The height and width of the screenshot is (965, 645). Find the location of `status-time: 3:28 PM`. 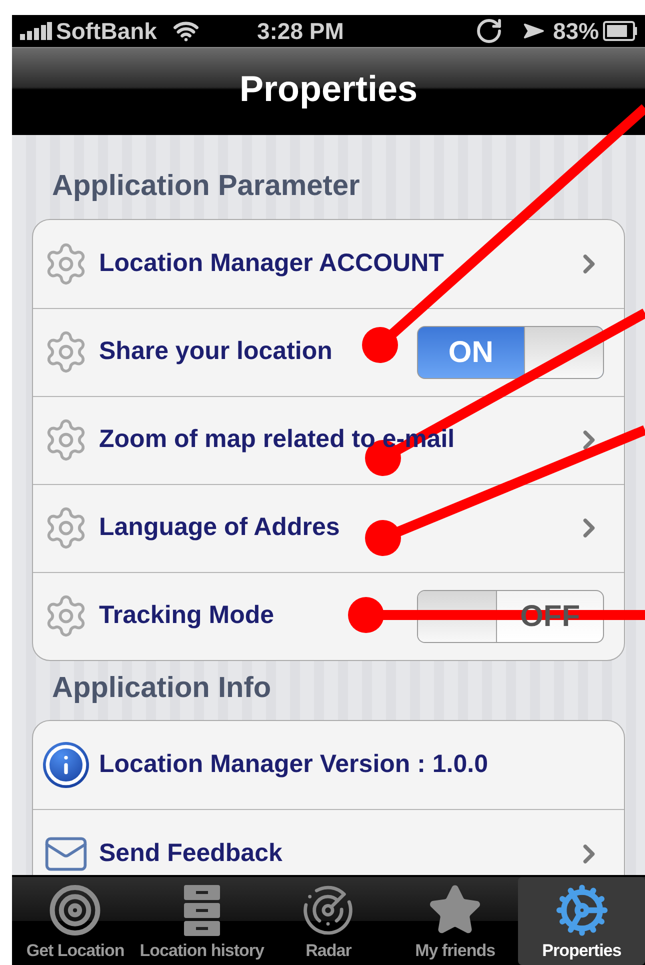

status-time: 3:28 PM is located at coordinates (300, 31).